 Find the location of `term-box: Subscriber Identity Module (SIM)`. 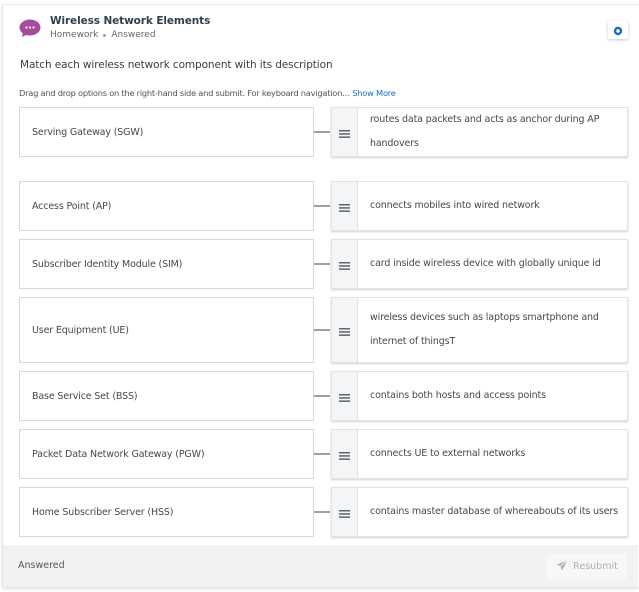

term-box: Subscriber Identity Module (SIM) is located at coordinates (166, 264).